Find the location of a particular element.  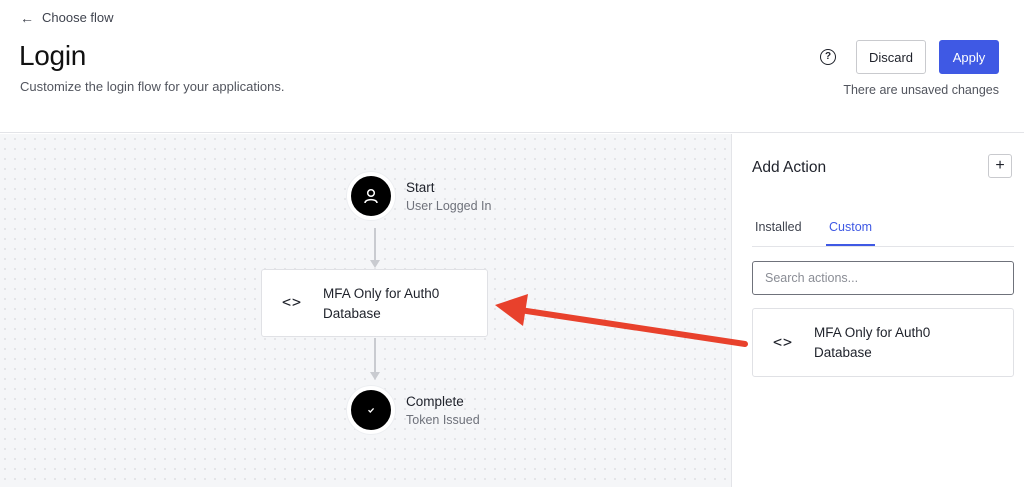

back-link-label: Choose flow is located at coordinates (78, 17).